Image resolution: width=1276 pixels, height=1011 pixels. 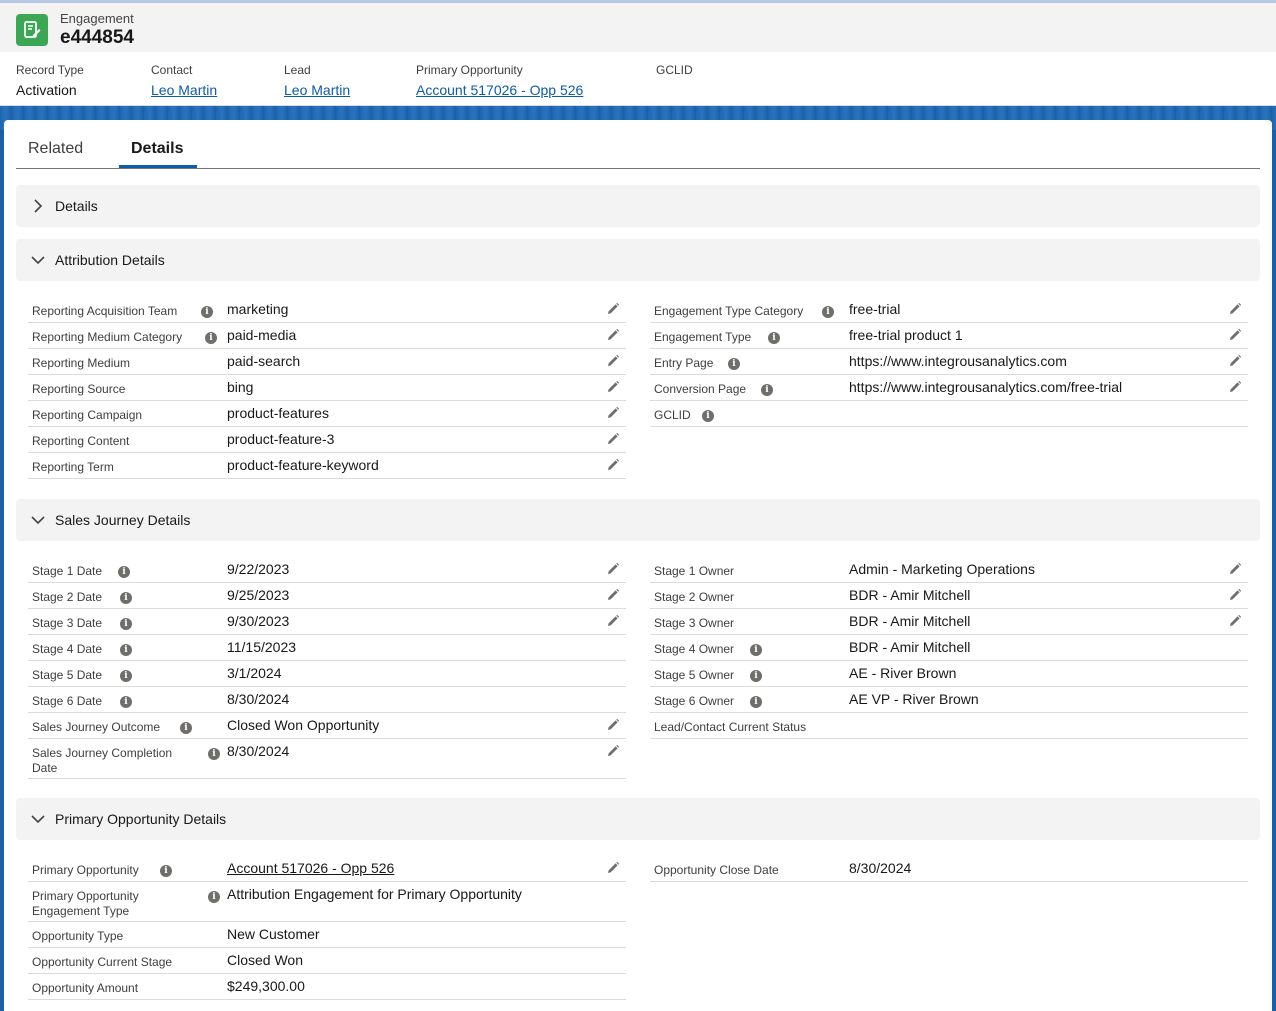 What do you see at coordinates (694, 571) in the screenshot?
I see `field-label: Stage 1 Owner` at bounding box center [694, 571].